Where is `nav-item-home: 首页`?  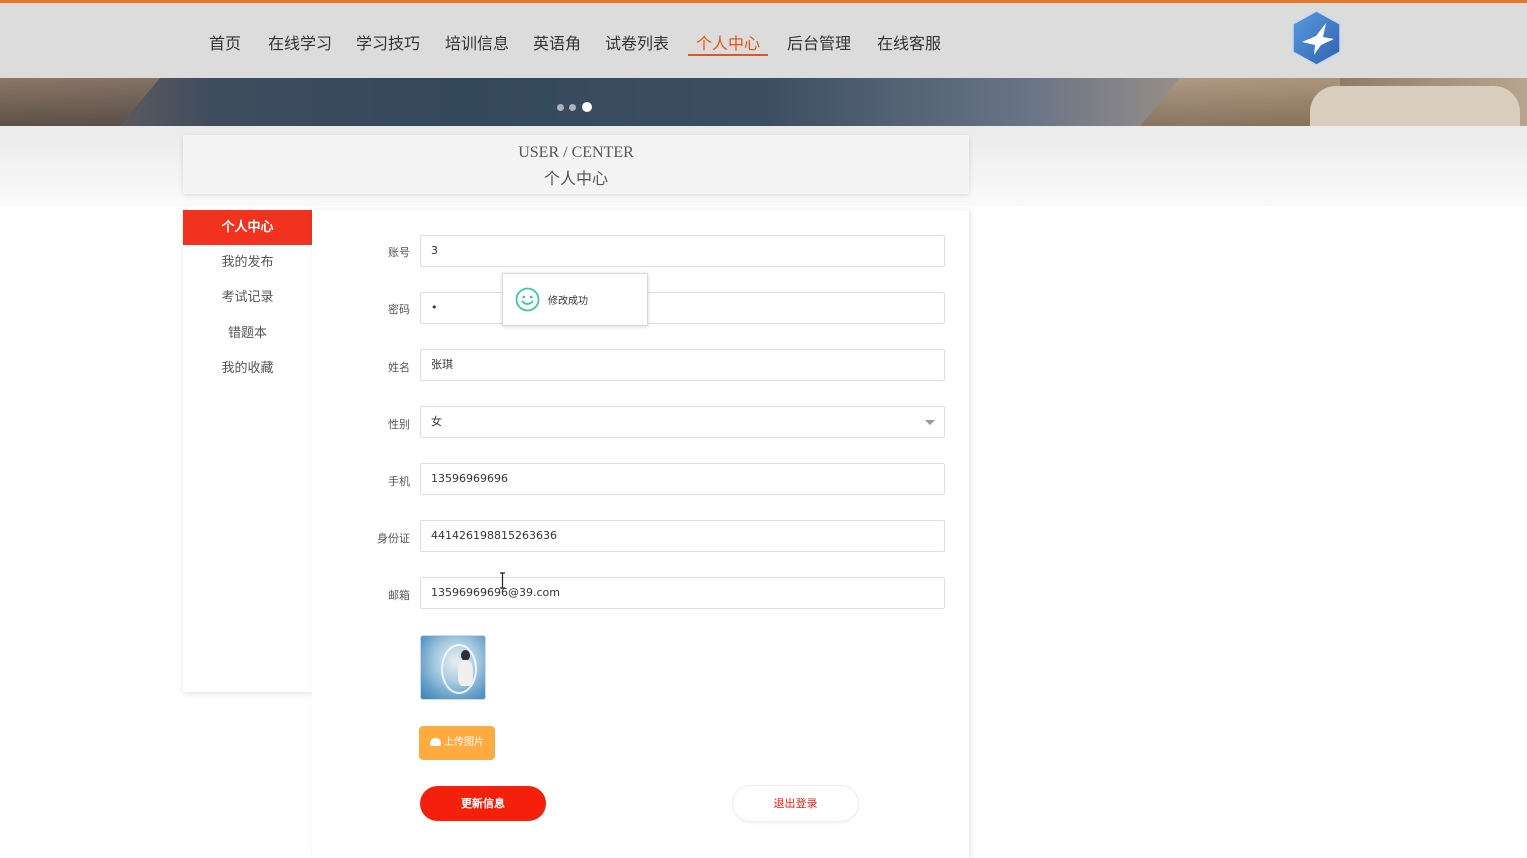
nav-item-home: 首页 is located at coordinates (225, 42).